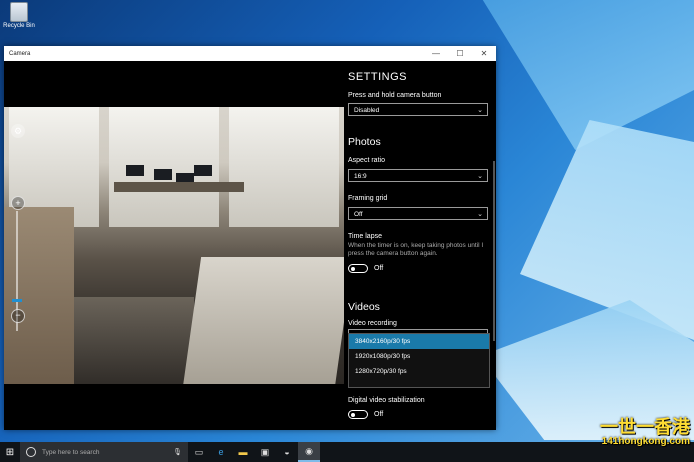 The height and width of the screenshot is (462, 694). What do you see at coordinates (134, 340) in the screenshot?
I see `floor` at bounding box center [134, 340].